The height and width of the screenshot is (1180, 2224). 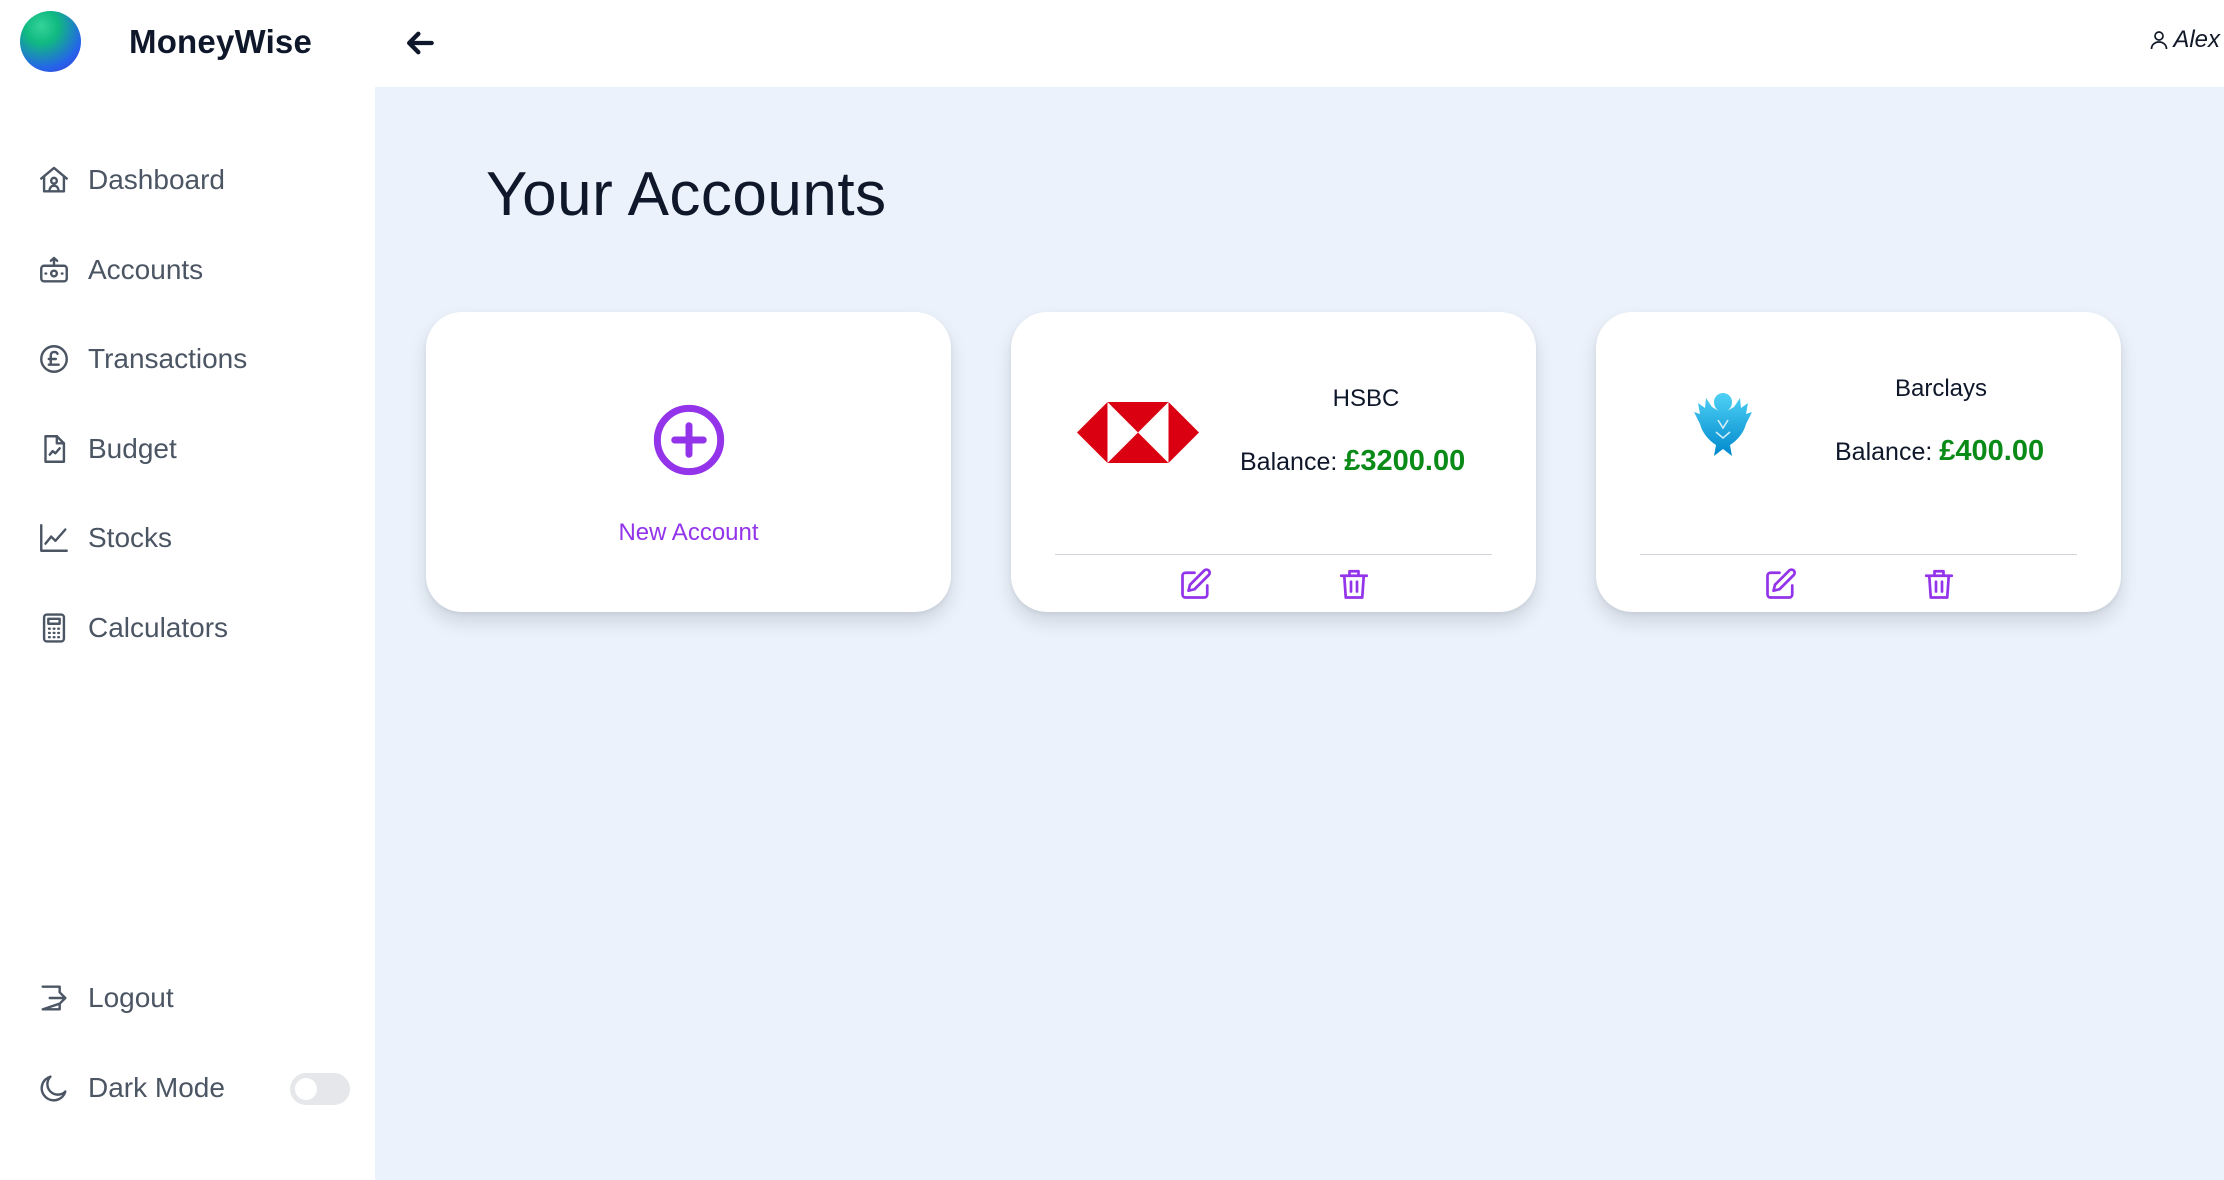 What do you see at coordinates (221, 41) in the screenshot?
I see `app-name: MoneyWise` at bounding box center [221, 41].